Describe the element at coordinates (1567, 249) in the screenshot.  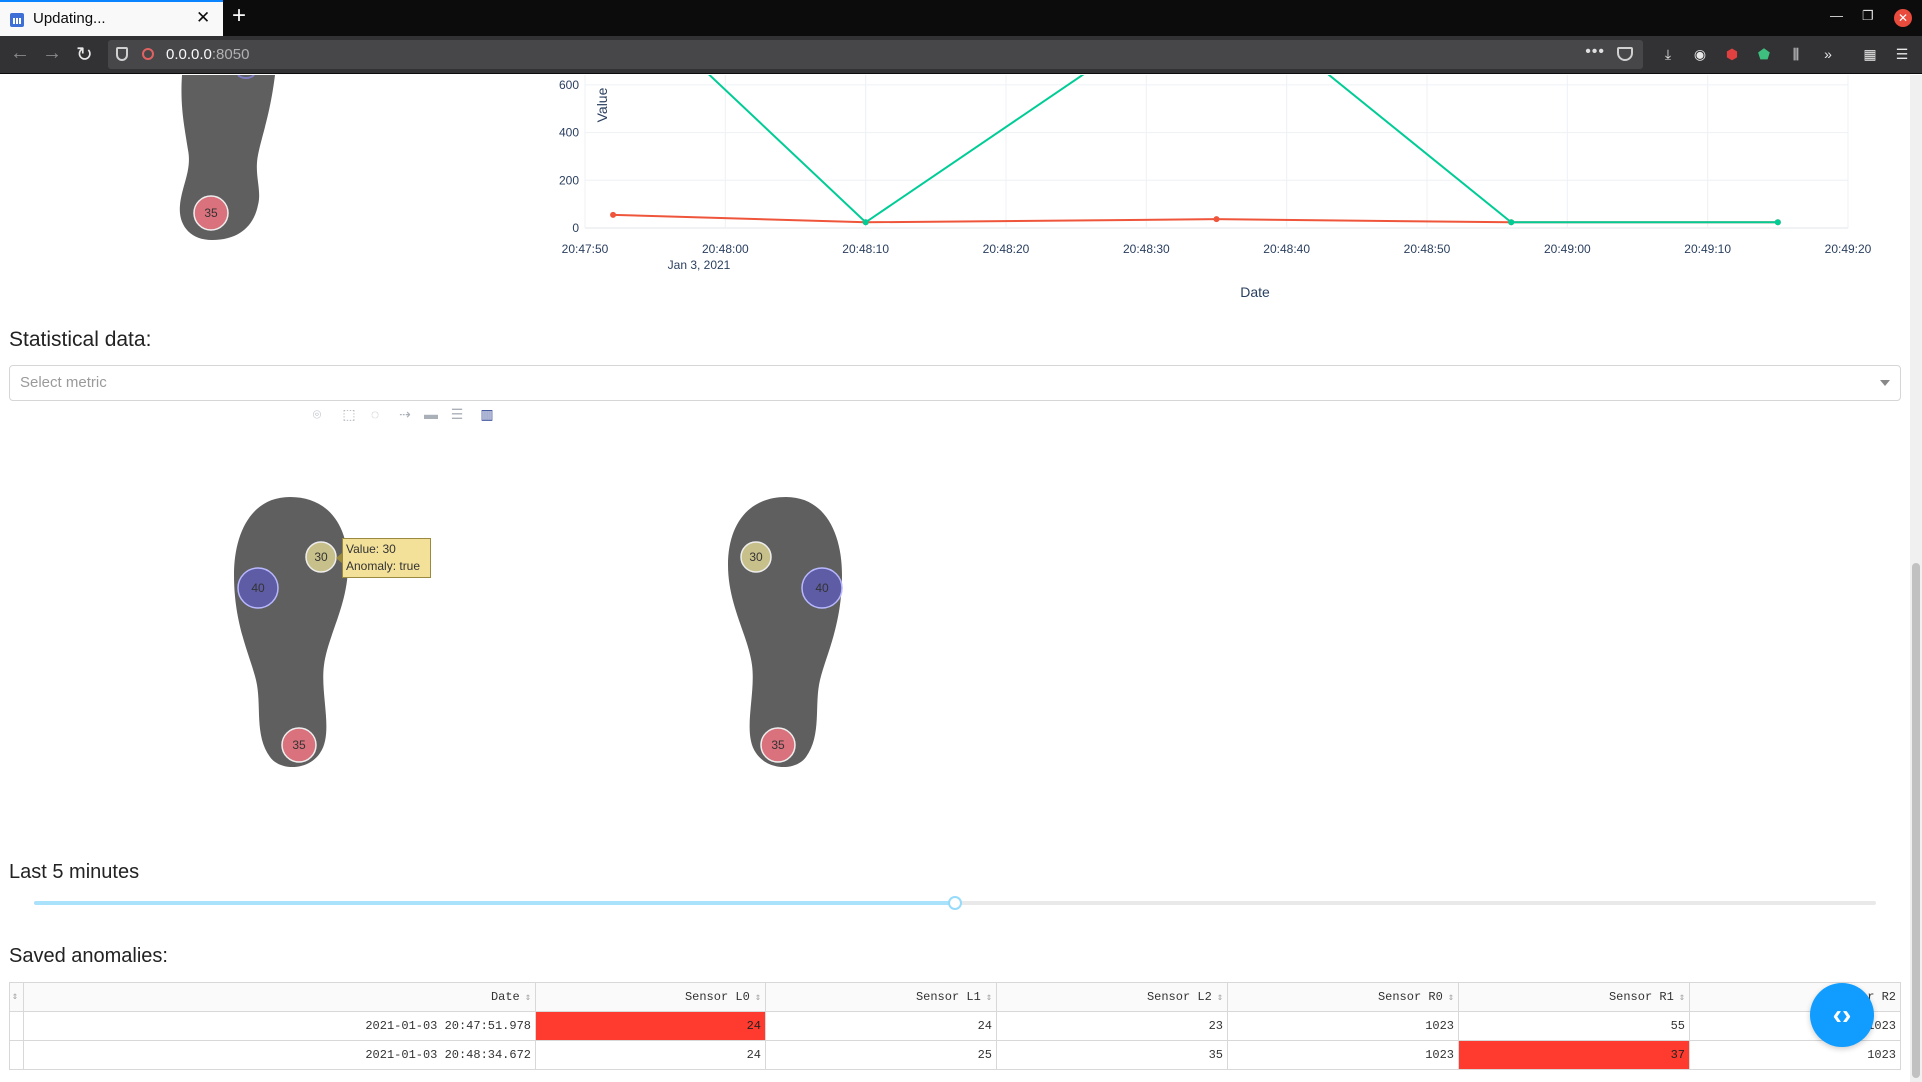
I see `x-tick-label: 20:49:00` at that location.